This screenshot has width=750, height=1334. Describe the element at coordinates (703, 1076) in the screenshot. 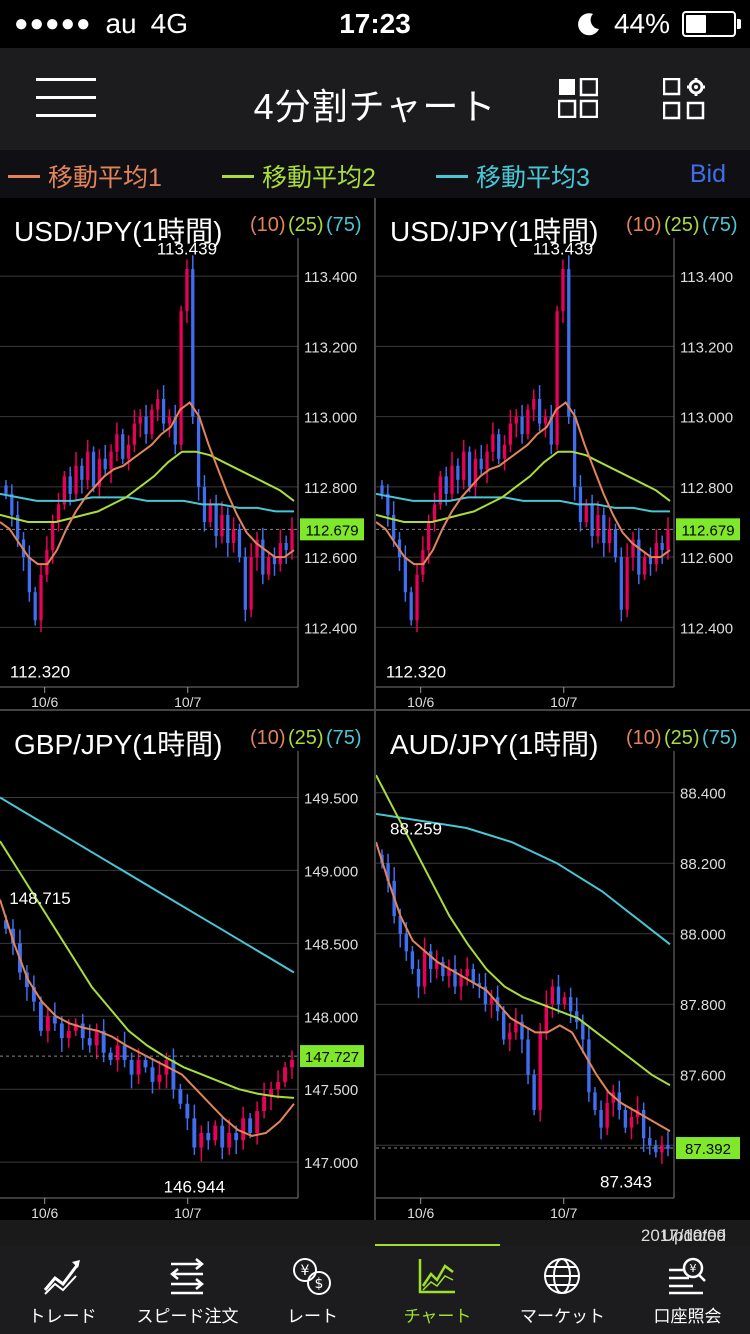

I see `y-tick-label: 87.600` at that location.